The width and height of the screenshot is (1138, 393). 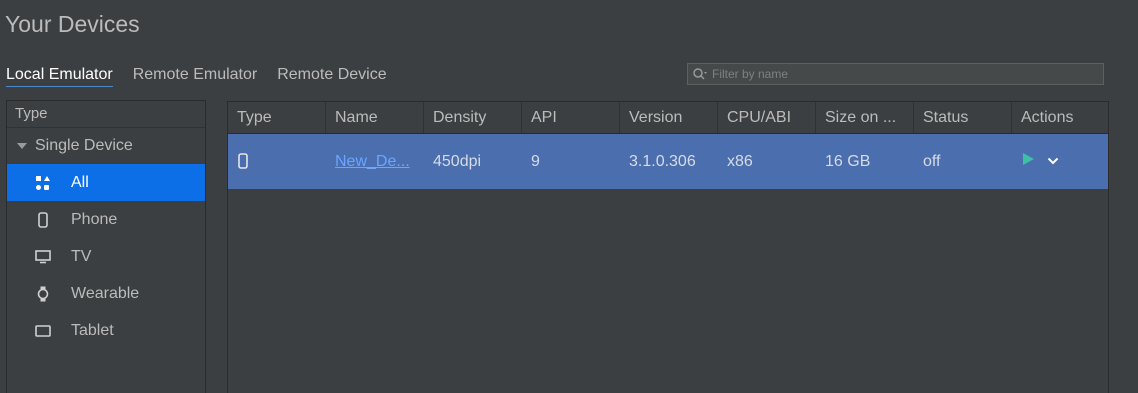 What do you see at coordinates (1053, 162) in the screenshot?
I see `chevron-down-icon` at bounding box center [1053, 162].